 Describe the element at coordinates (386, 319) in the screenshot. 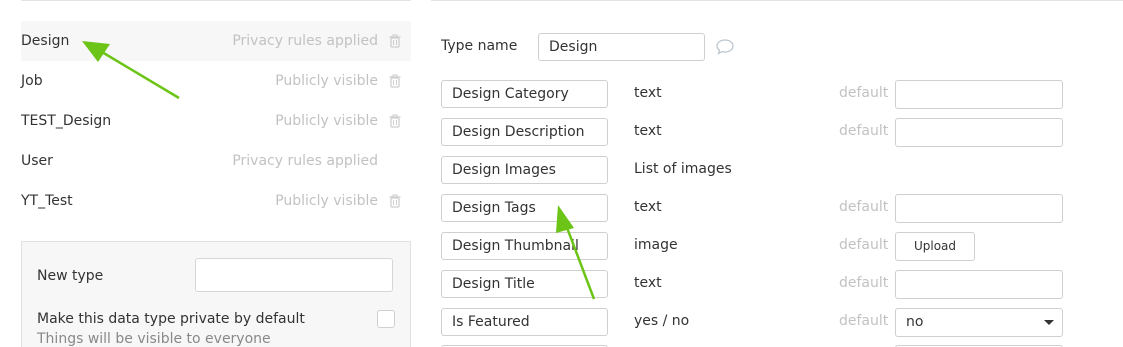

I see `private-by-default-checkbox` at that location.